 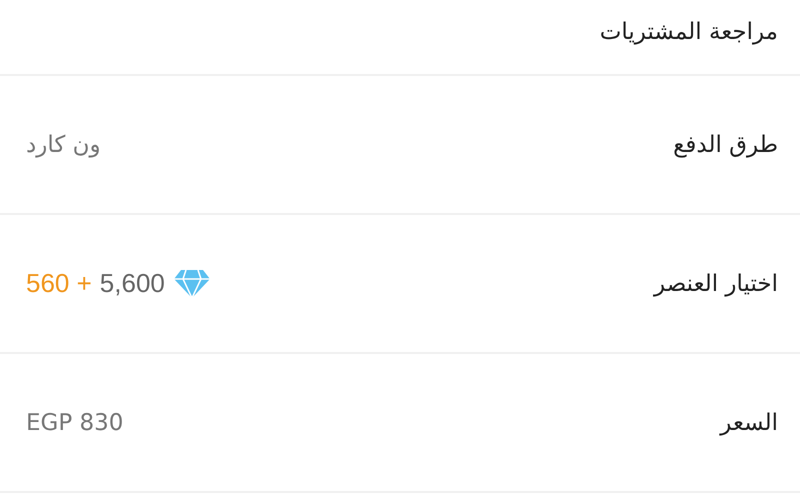 What do you see at coordinates (689, 32) in the screenshot?
I see `page-title: مراجعة المشتريات` at bounding box center [689, 32].